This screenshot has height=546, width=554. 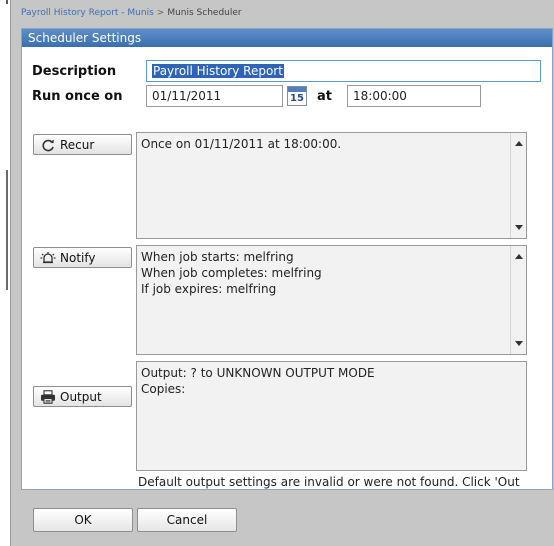 I want to click on recur-button-label: Recur, so click(x=77, y=144).